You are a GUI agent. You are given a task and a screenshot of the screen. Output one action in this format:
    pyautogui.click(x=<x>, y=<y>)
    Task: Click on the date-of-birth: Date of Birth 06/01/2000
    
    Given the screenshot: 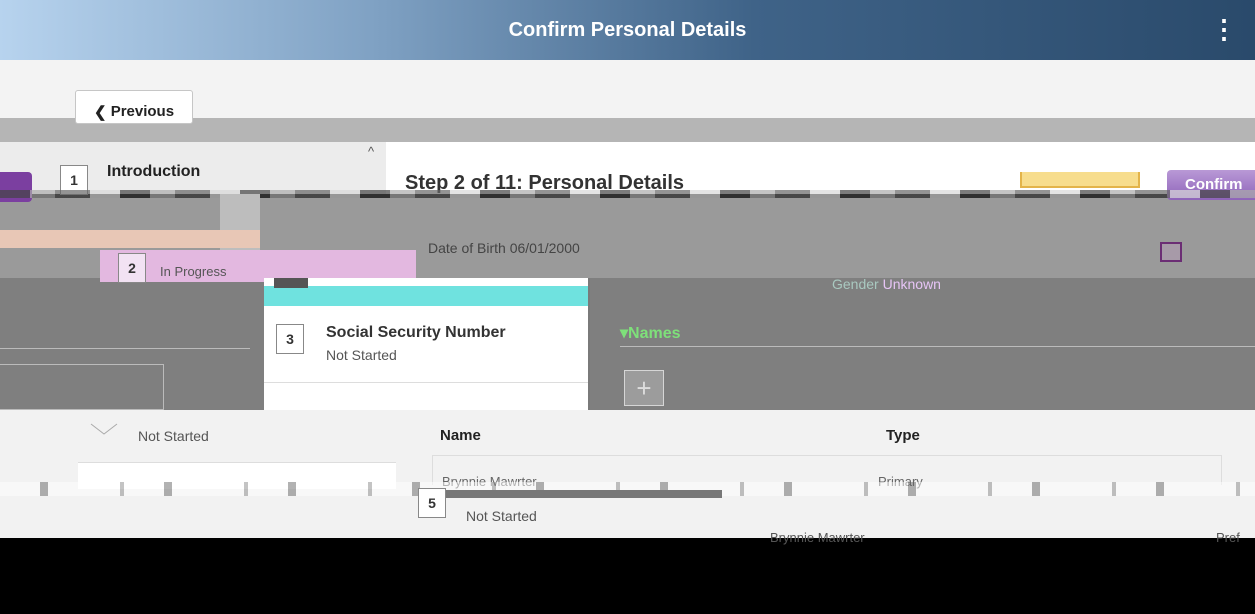 What is the action you would take?
    pyautogui.click(x=504, y=248)
    